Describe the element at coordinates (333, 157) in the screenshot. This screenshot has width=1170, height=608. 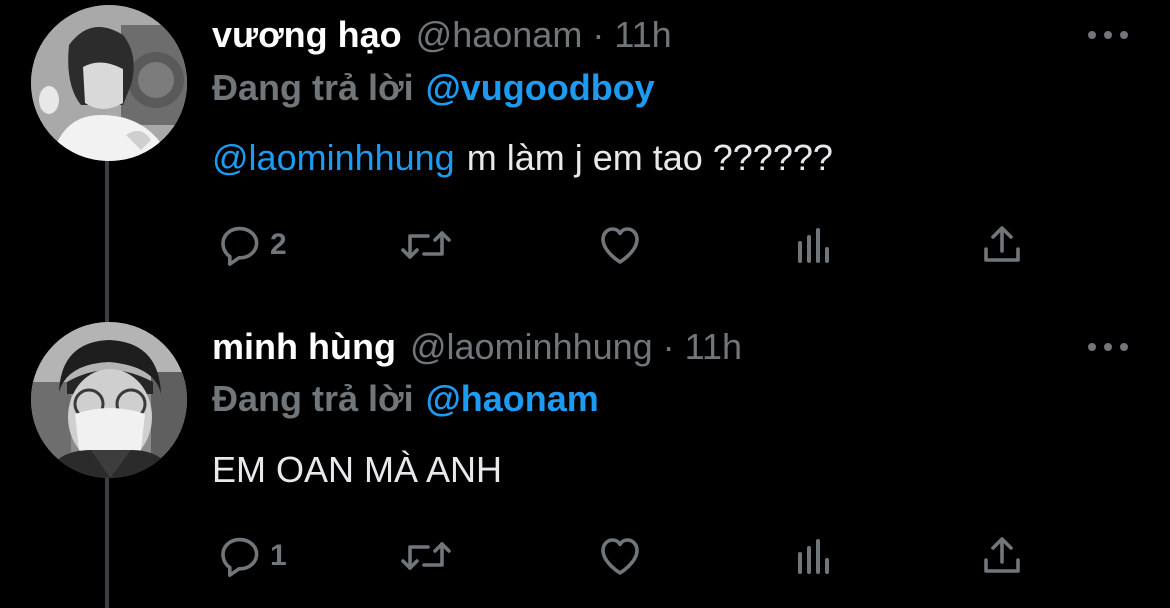
I see `mention-link: @laominhhung` at that location.